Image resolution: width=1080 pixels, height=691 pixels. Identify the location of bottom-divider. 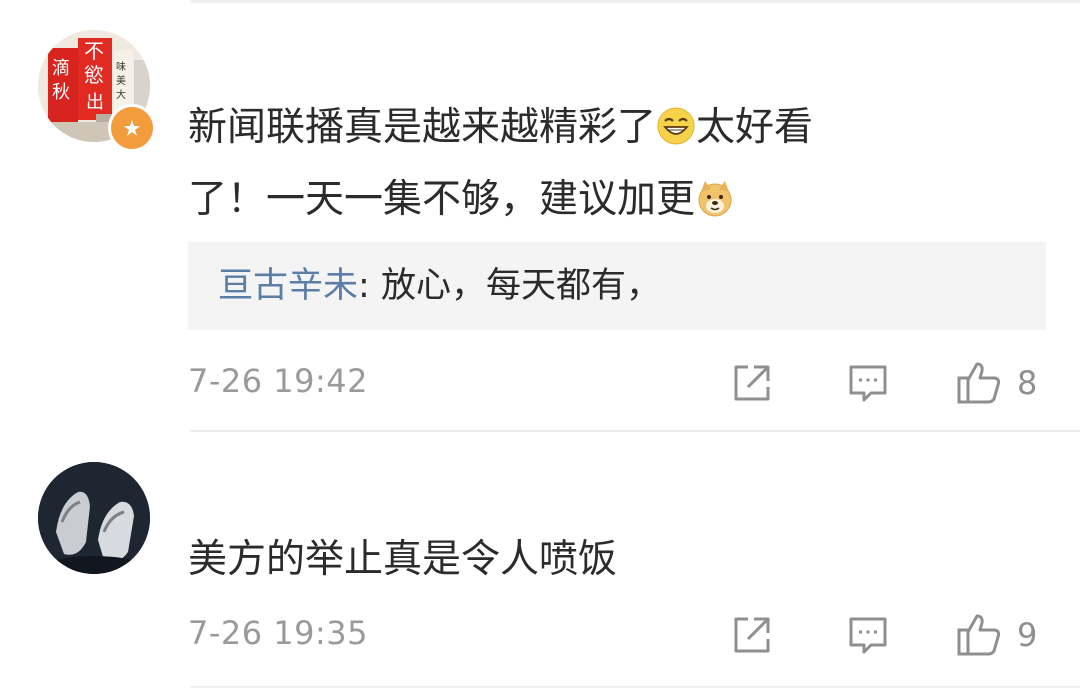
(635, 687).